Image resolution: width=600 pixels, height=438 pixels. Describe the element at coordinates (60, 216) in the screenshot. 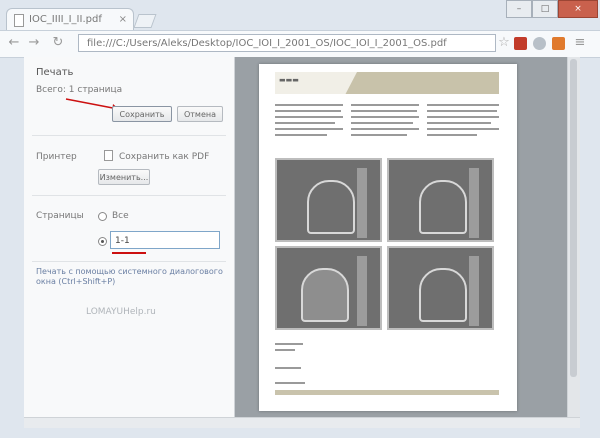

I see `pages-label: Страницы` at that location.